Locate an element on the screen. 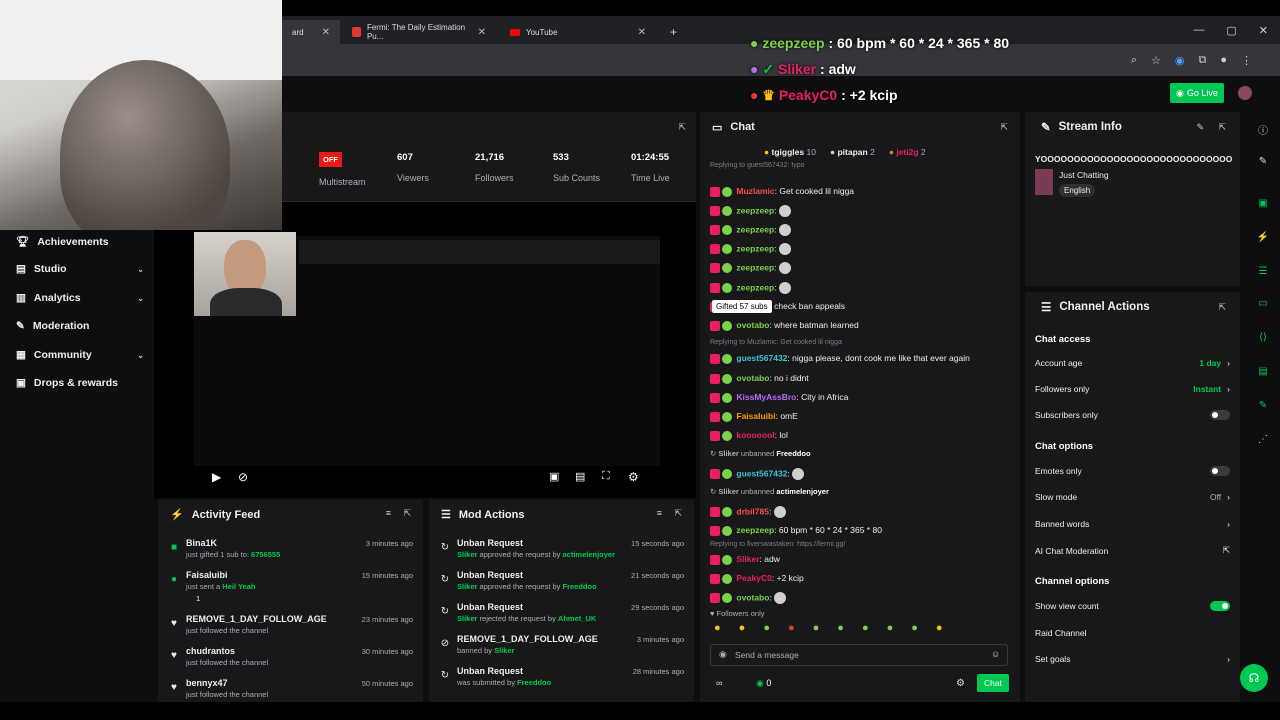 The width and height of the screenshot is (1280, 720). send-chat-button: Chat is located at coordinates (993, 683).